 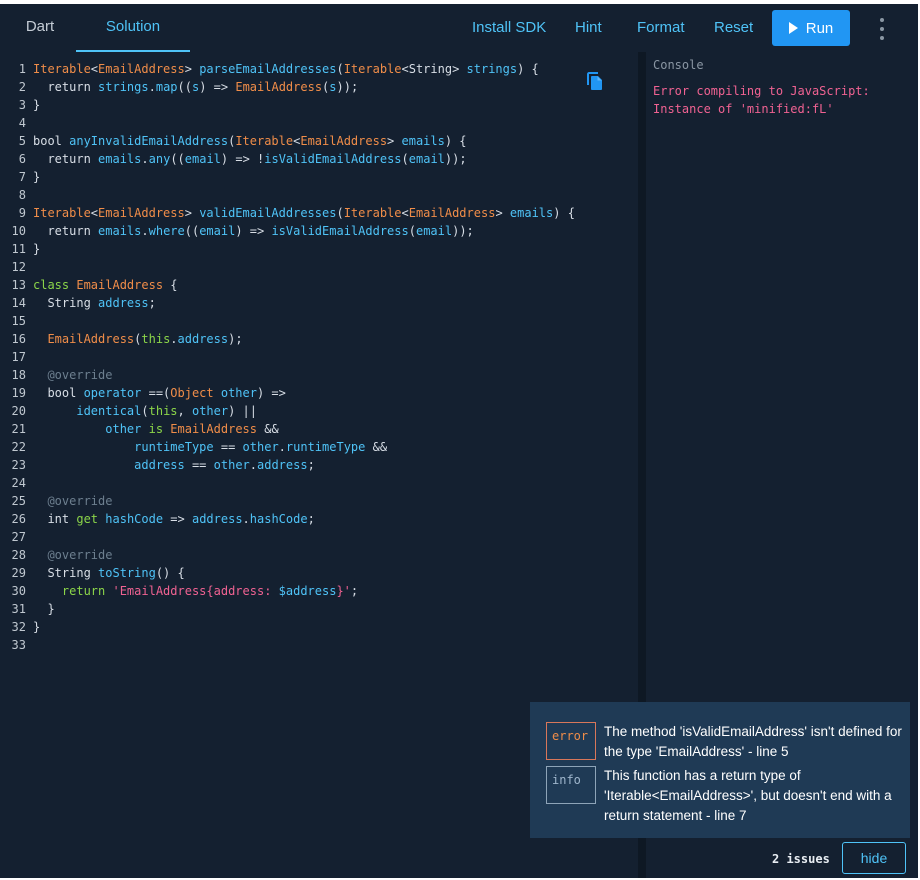 What do you see at coordinates (733, 28) in the screenshot?
I see `reset-button: Reset` at bounding box center [733, 28].